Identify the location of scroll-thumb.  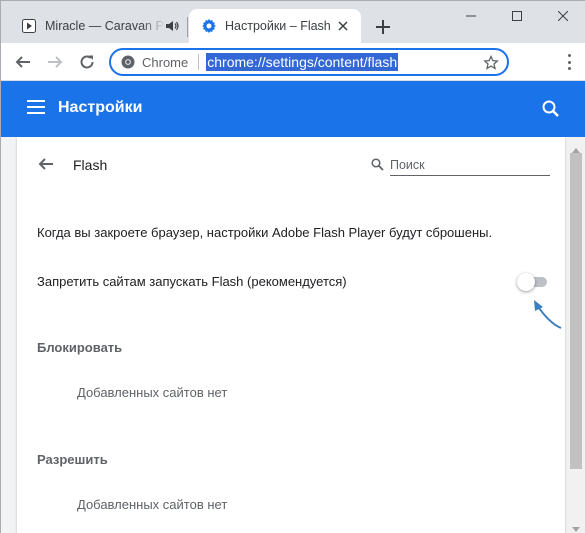
(576, 311).